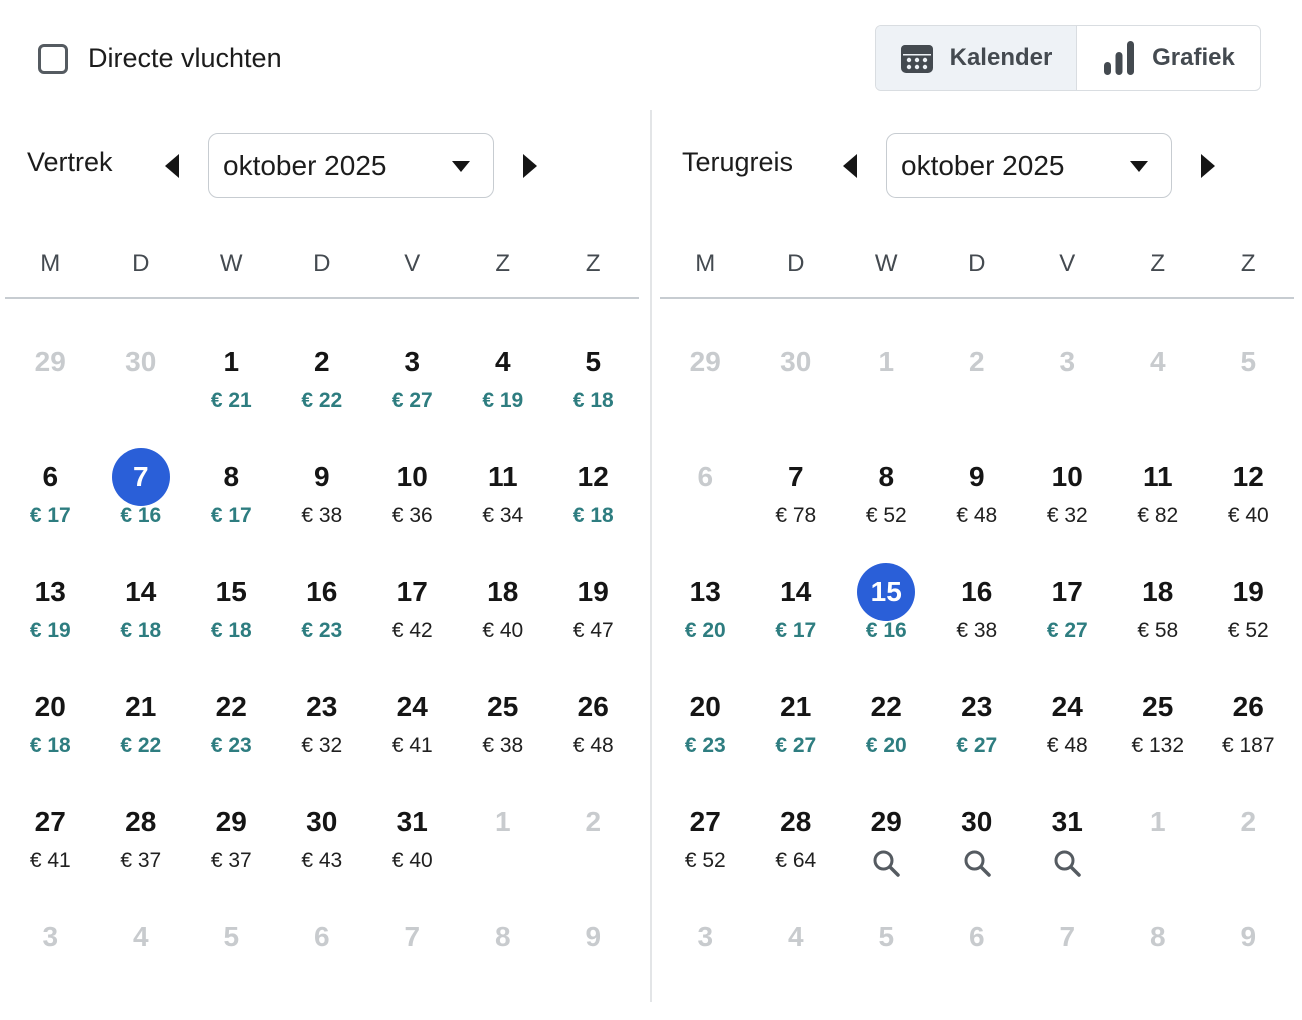  What do you see at coordinates (886, 936) in the screenshot?
I see `day-number: 5` at bounding box center [886, 936].